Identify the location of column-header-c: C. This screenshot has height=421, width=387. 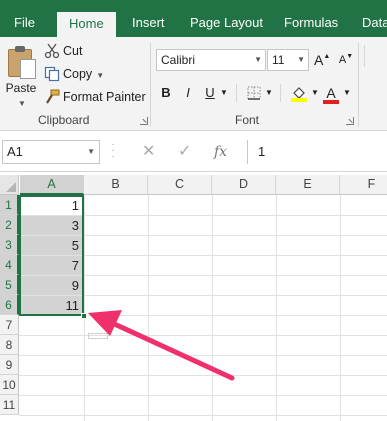
(180, 185).